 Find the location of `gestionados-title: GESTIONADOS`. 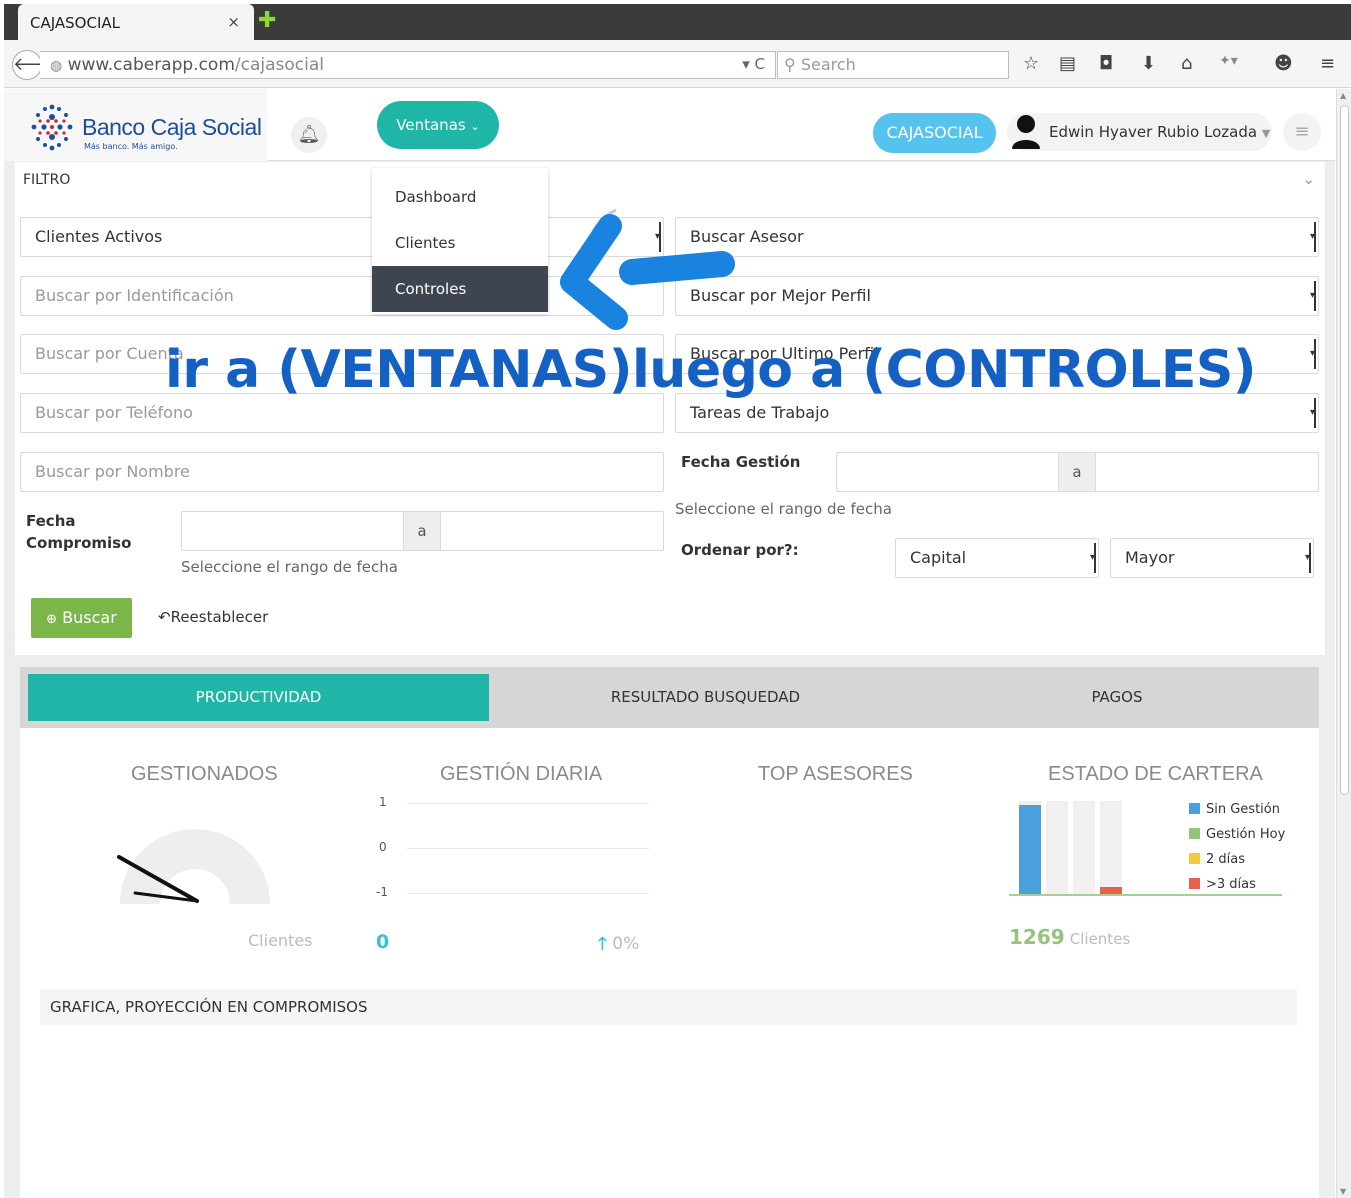

gestionados-title: GESTIONADOS is located at coordinates (204, 774).